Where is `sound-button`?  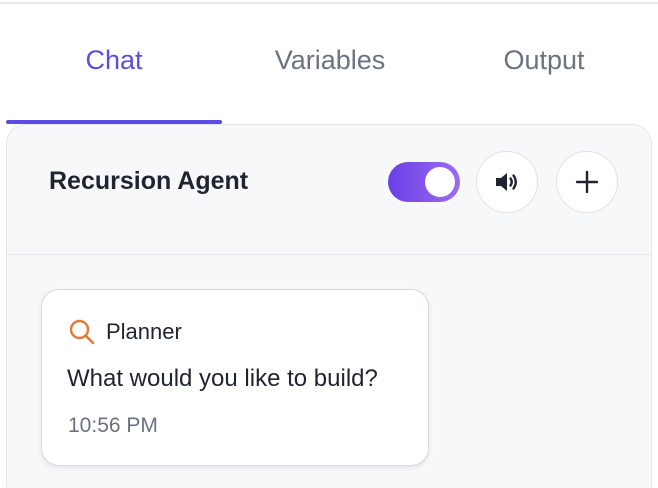 sound-button is located at coordinates (507, 182).